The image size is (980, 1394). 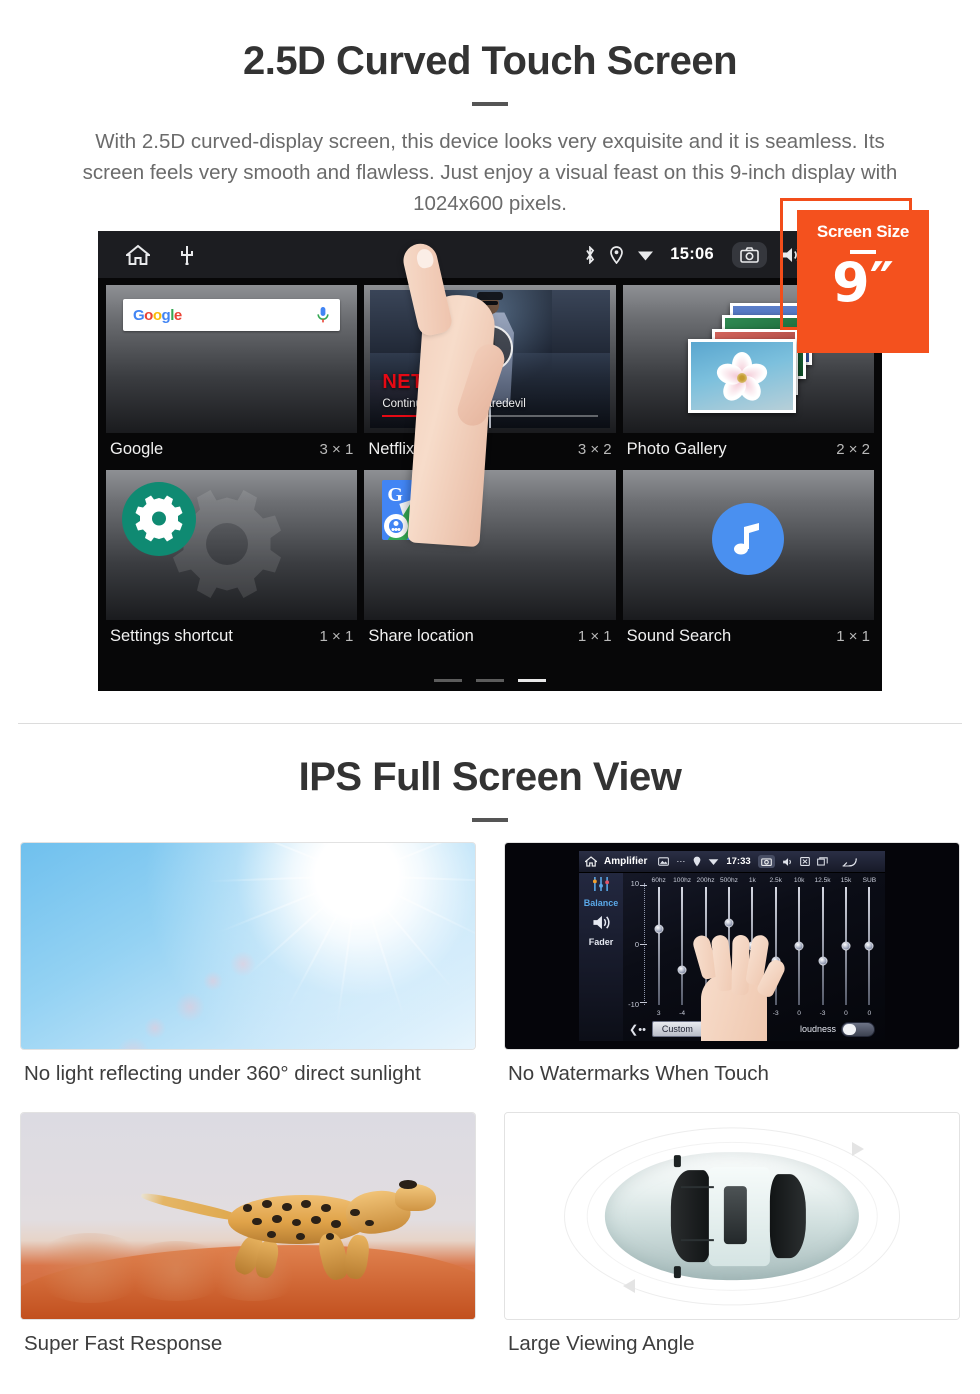 What do you see at coordinates (748, 449) in the screenshot?
I see `widget-label: Photo Gallery 2 × 2` at bounding box center [748, 449].